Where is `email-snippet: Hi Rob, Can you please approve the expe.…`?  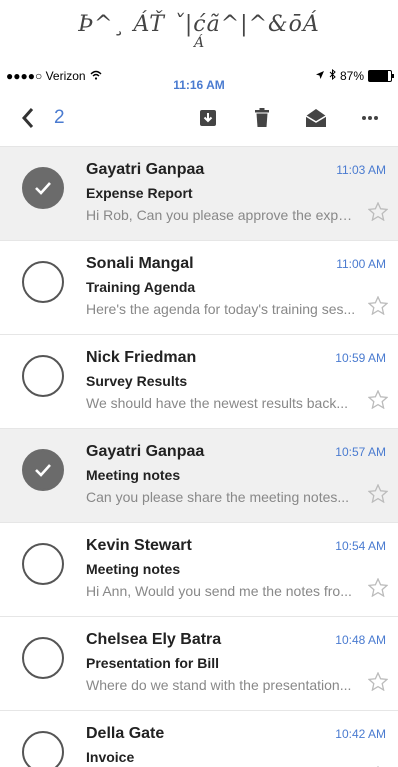 email-snippet: Hi Rob, Can you please approve the expe.… is located at coordinates (221, 215).